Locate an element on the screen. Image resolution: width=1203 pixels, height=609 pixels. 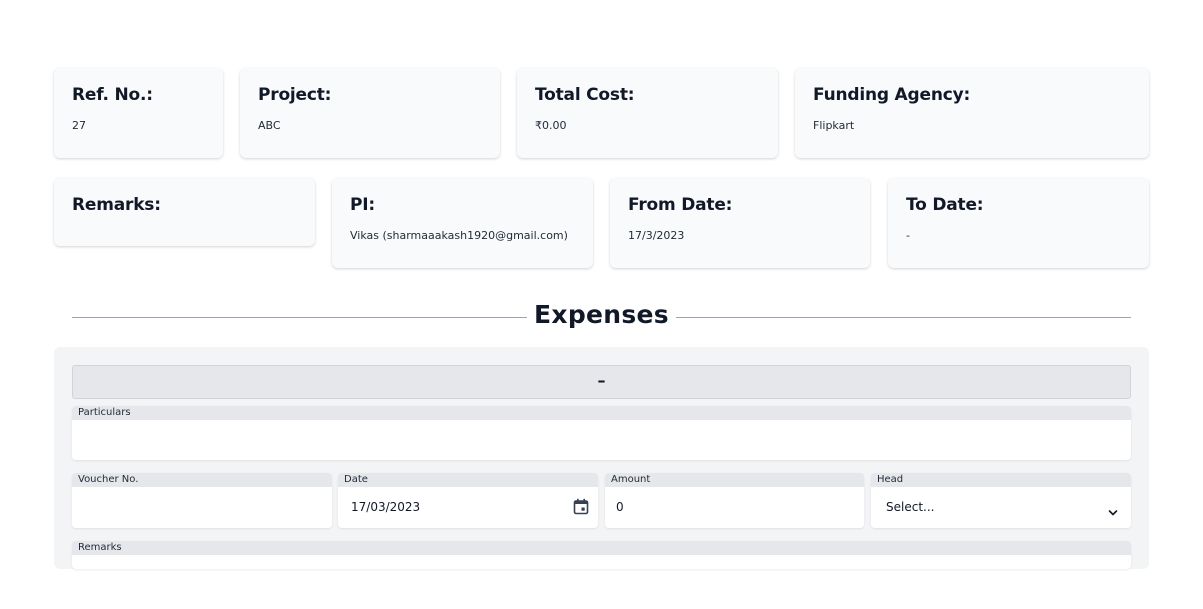
date-field: Date 17/03/2023 is located at coordinates (468, 500).